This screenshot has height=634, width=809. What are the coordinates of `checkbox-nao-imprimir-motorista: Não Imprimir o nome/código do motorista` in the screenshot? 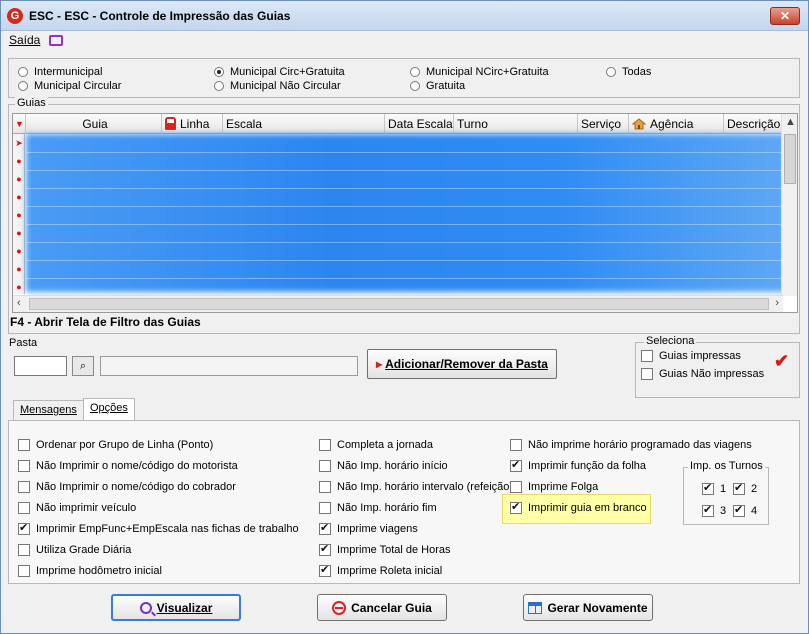 It's located at (128, 466).